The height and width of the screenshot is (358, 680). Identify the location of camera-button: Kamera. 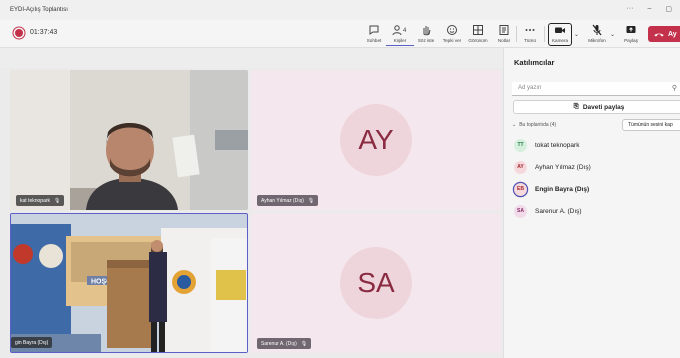
(560, 35).